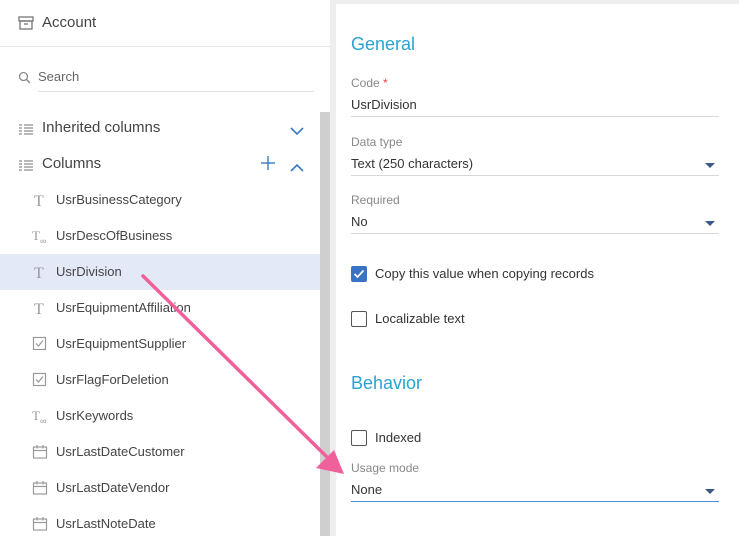 This screenshot has width=739, height=536. I want to click on localizable-label: Localizable text, so click(420, 318).